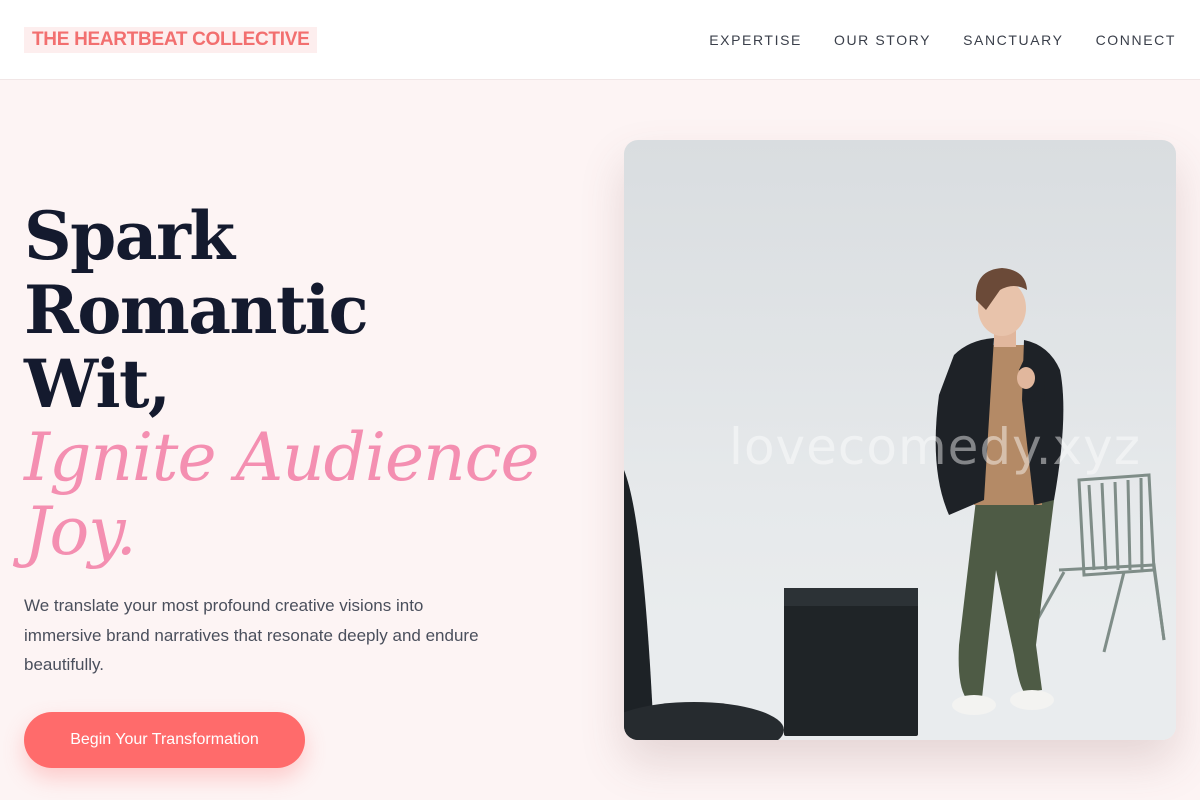 This screenshot has width=1200, height=800. What do you see at coordinates (282, 457) in the screenshot?
I see `headline-accent-line-1: Ignite Audience` at bounding box center [282, 457].